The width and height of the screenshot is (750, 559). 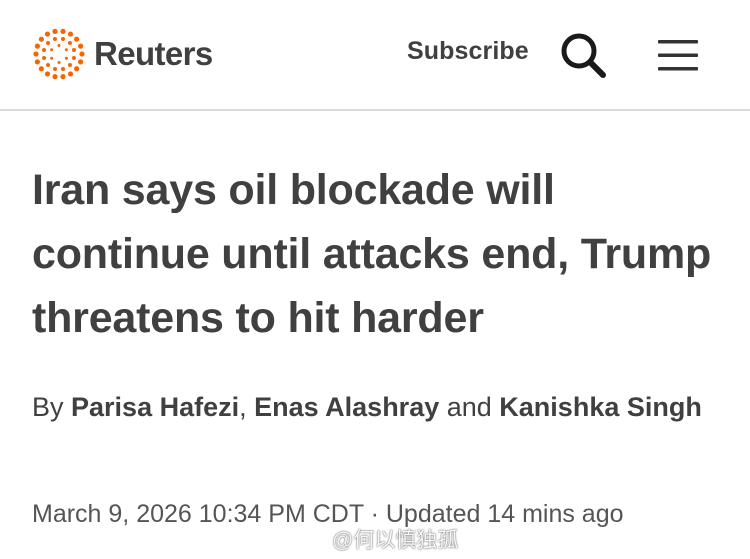 I want to click on watermark-text: @何以慎独孤, so click(x=395, y=540).